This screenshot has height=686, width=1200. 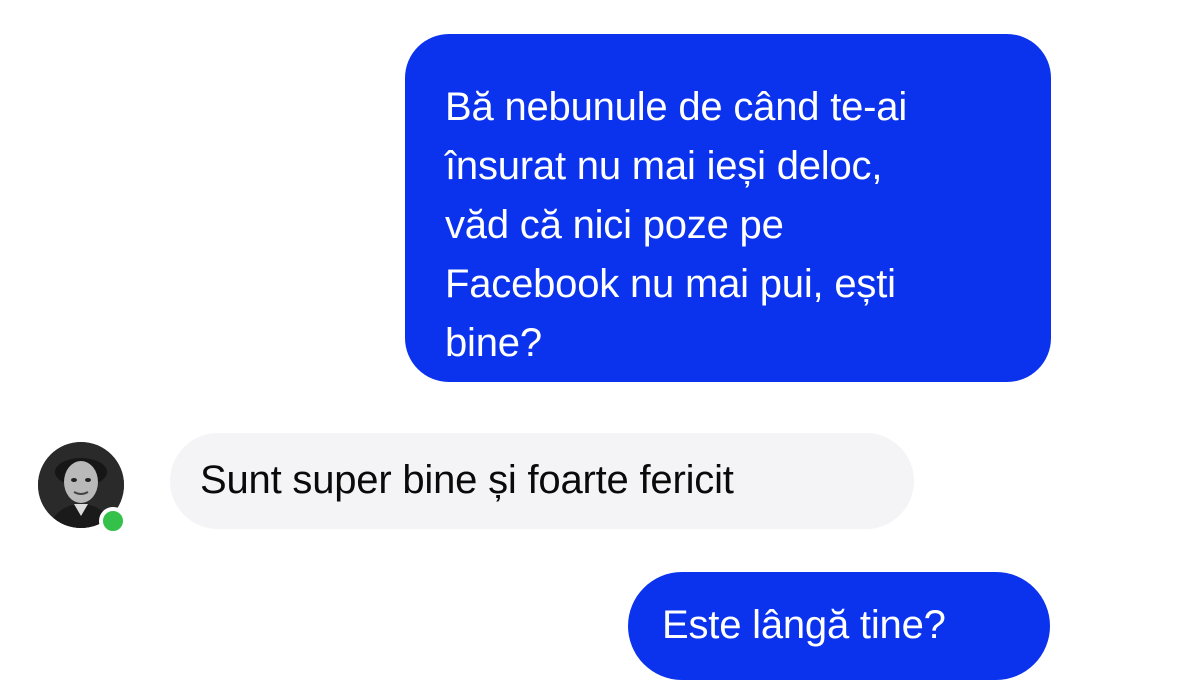 I want to click on online-status-dot, so click(x=113, y=521).